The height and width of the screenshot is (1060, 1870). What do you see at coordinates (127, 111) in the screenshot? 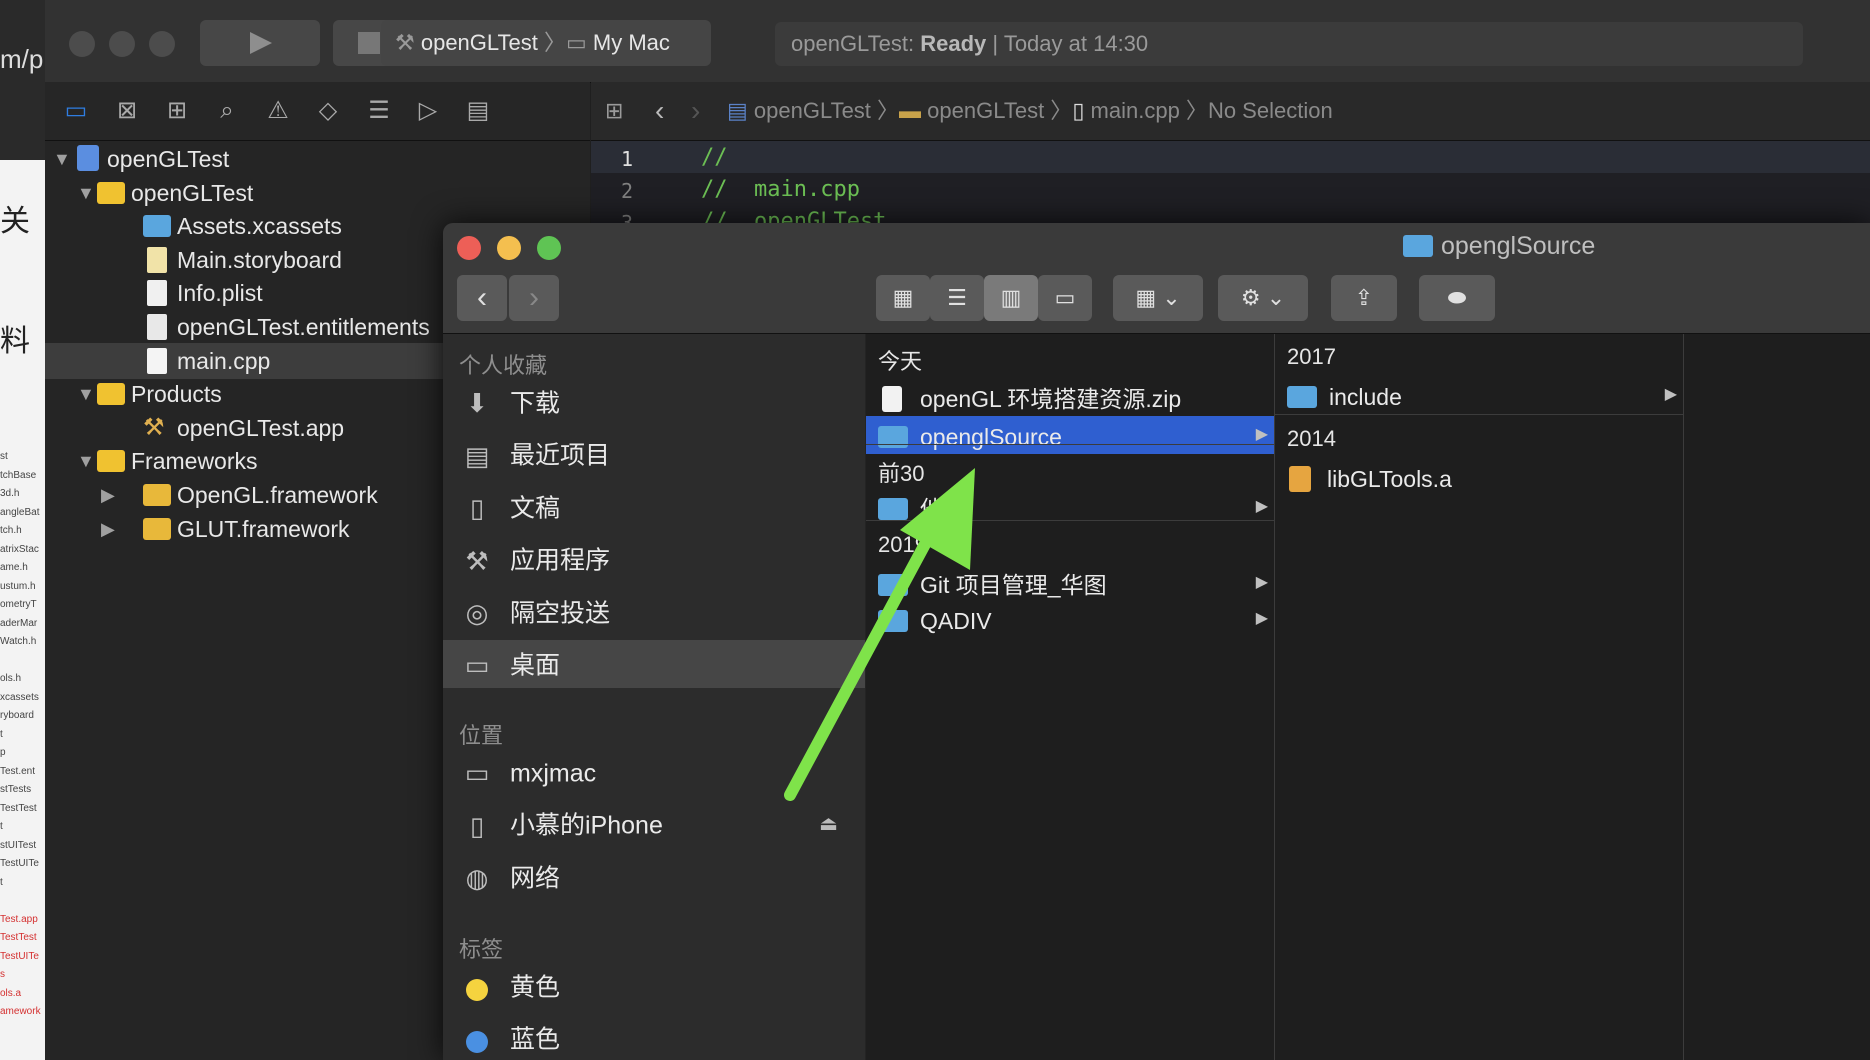
I see `source-control-icon: ⊠` at bounding box center [127, 111].